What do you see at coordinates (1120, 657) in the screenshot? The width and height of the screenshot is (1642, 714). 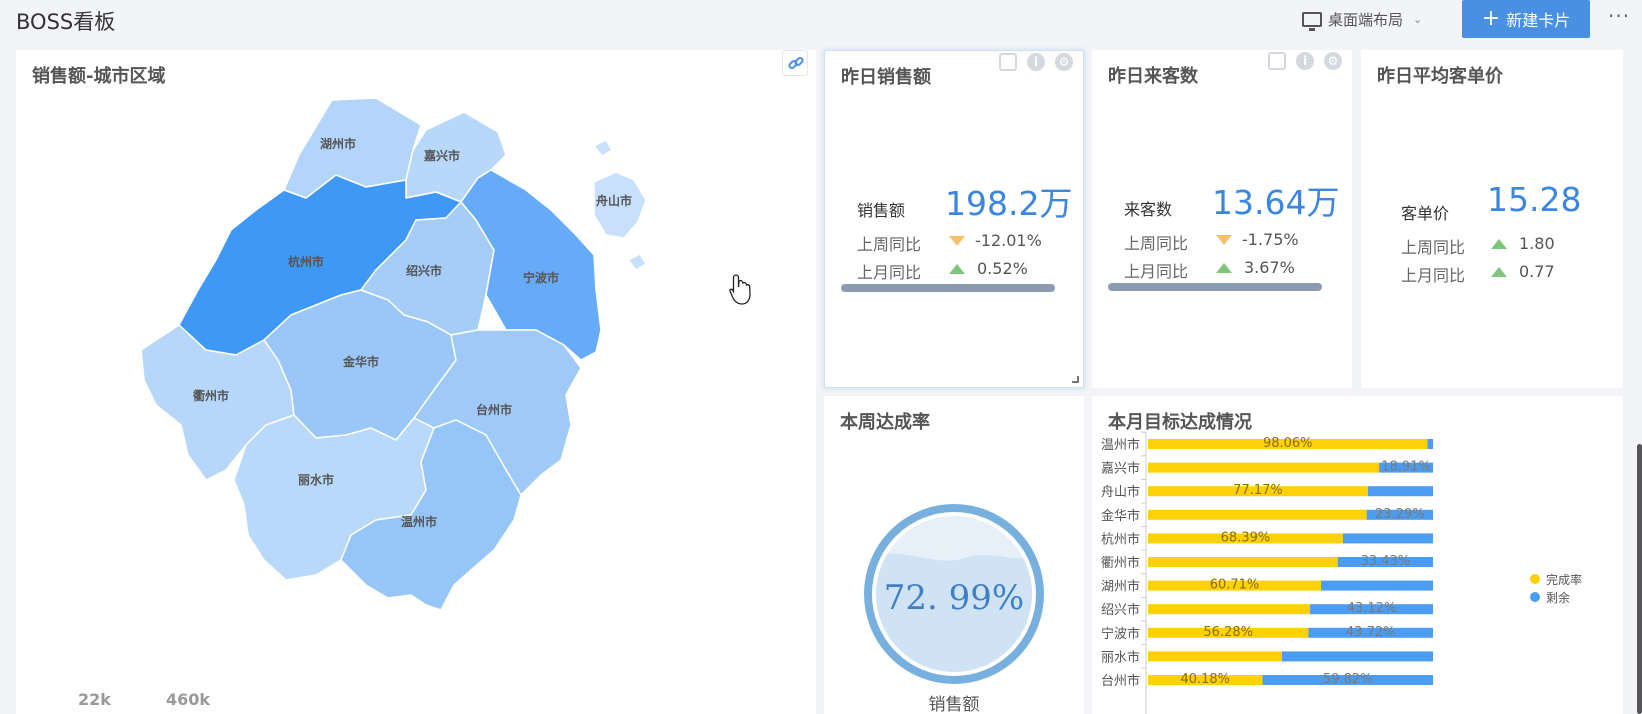 I see `category-label: 丽水市` at bounding box center [1120, 657].